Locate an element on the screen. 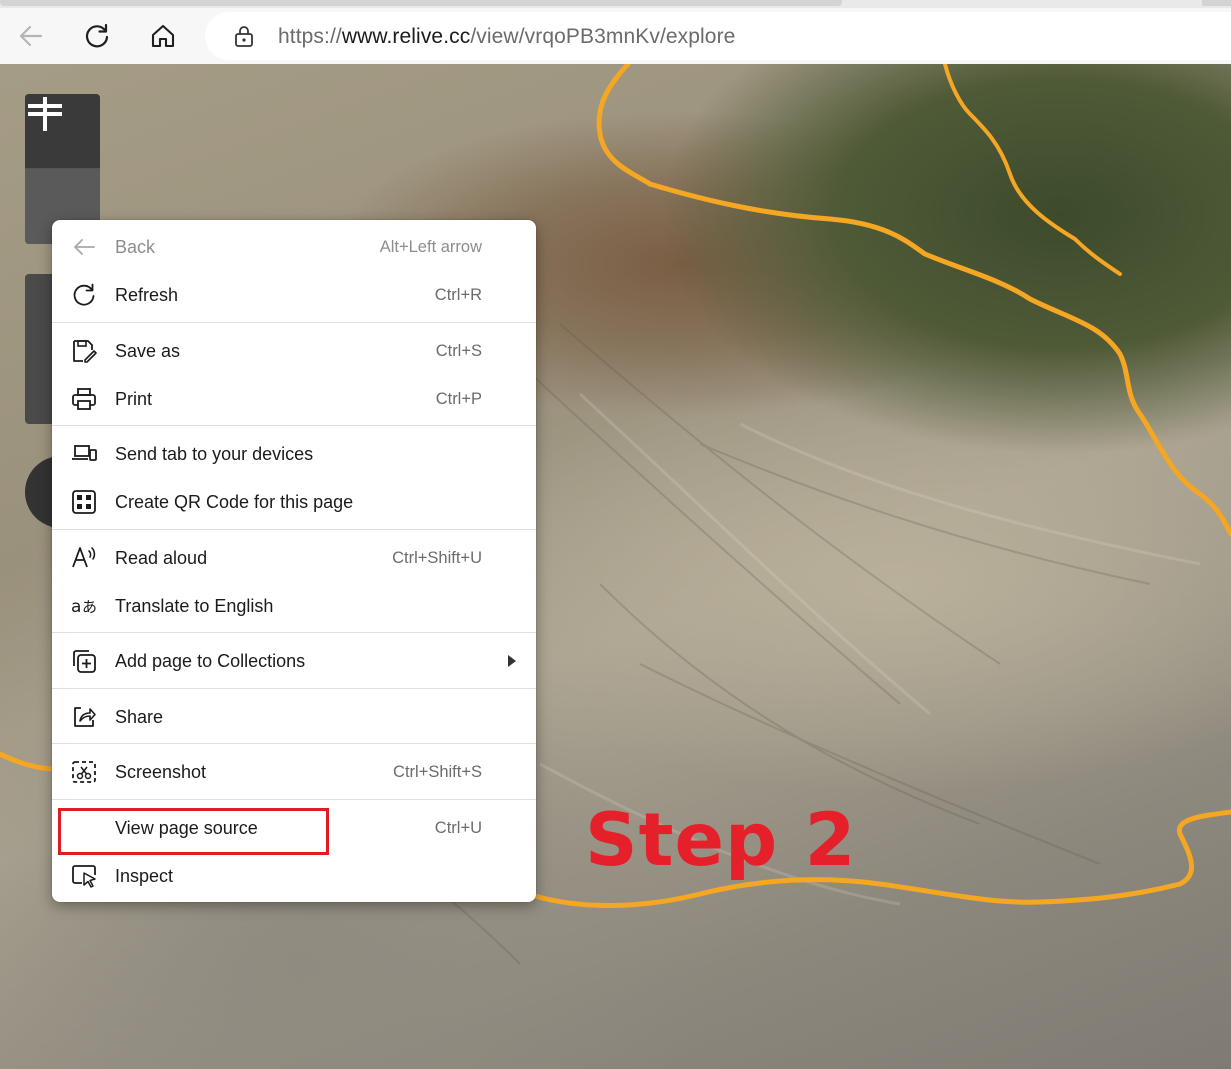  menu-item-qr-code: Create QR Code for this page is located at coordinates (294, 502).